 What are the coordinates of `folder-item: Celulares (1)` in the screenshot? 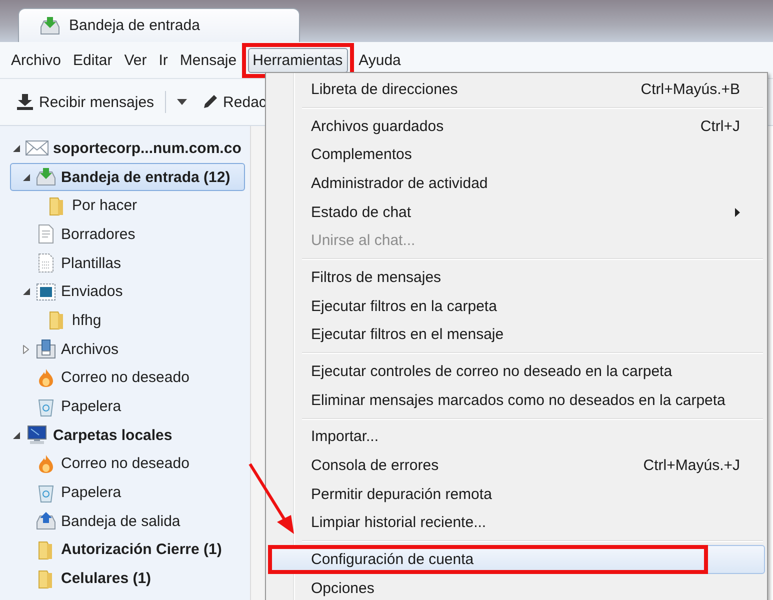 It's located at (127, 578).